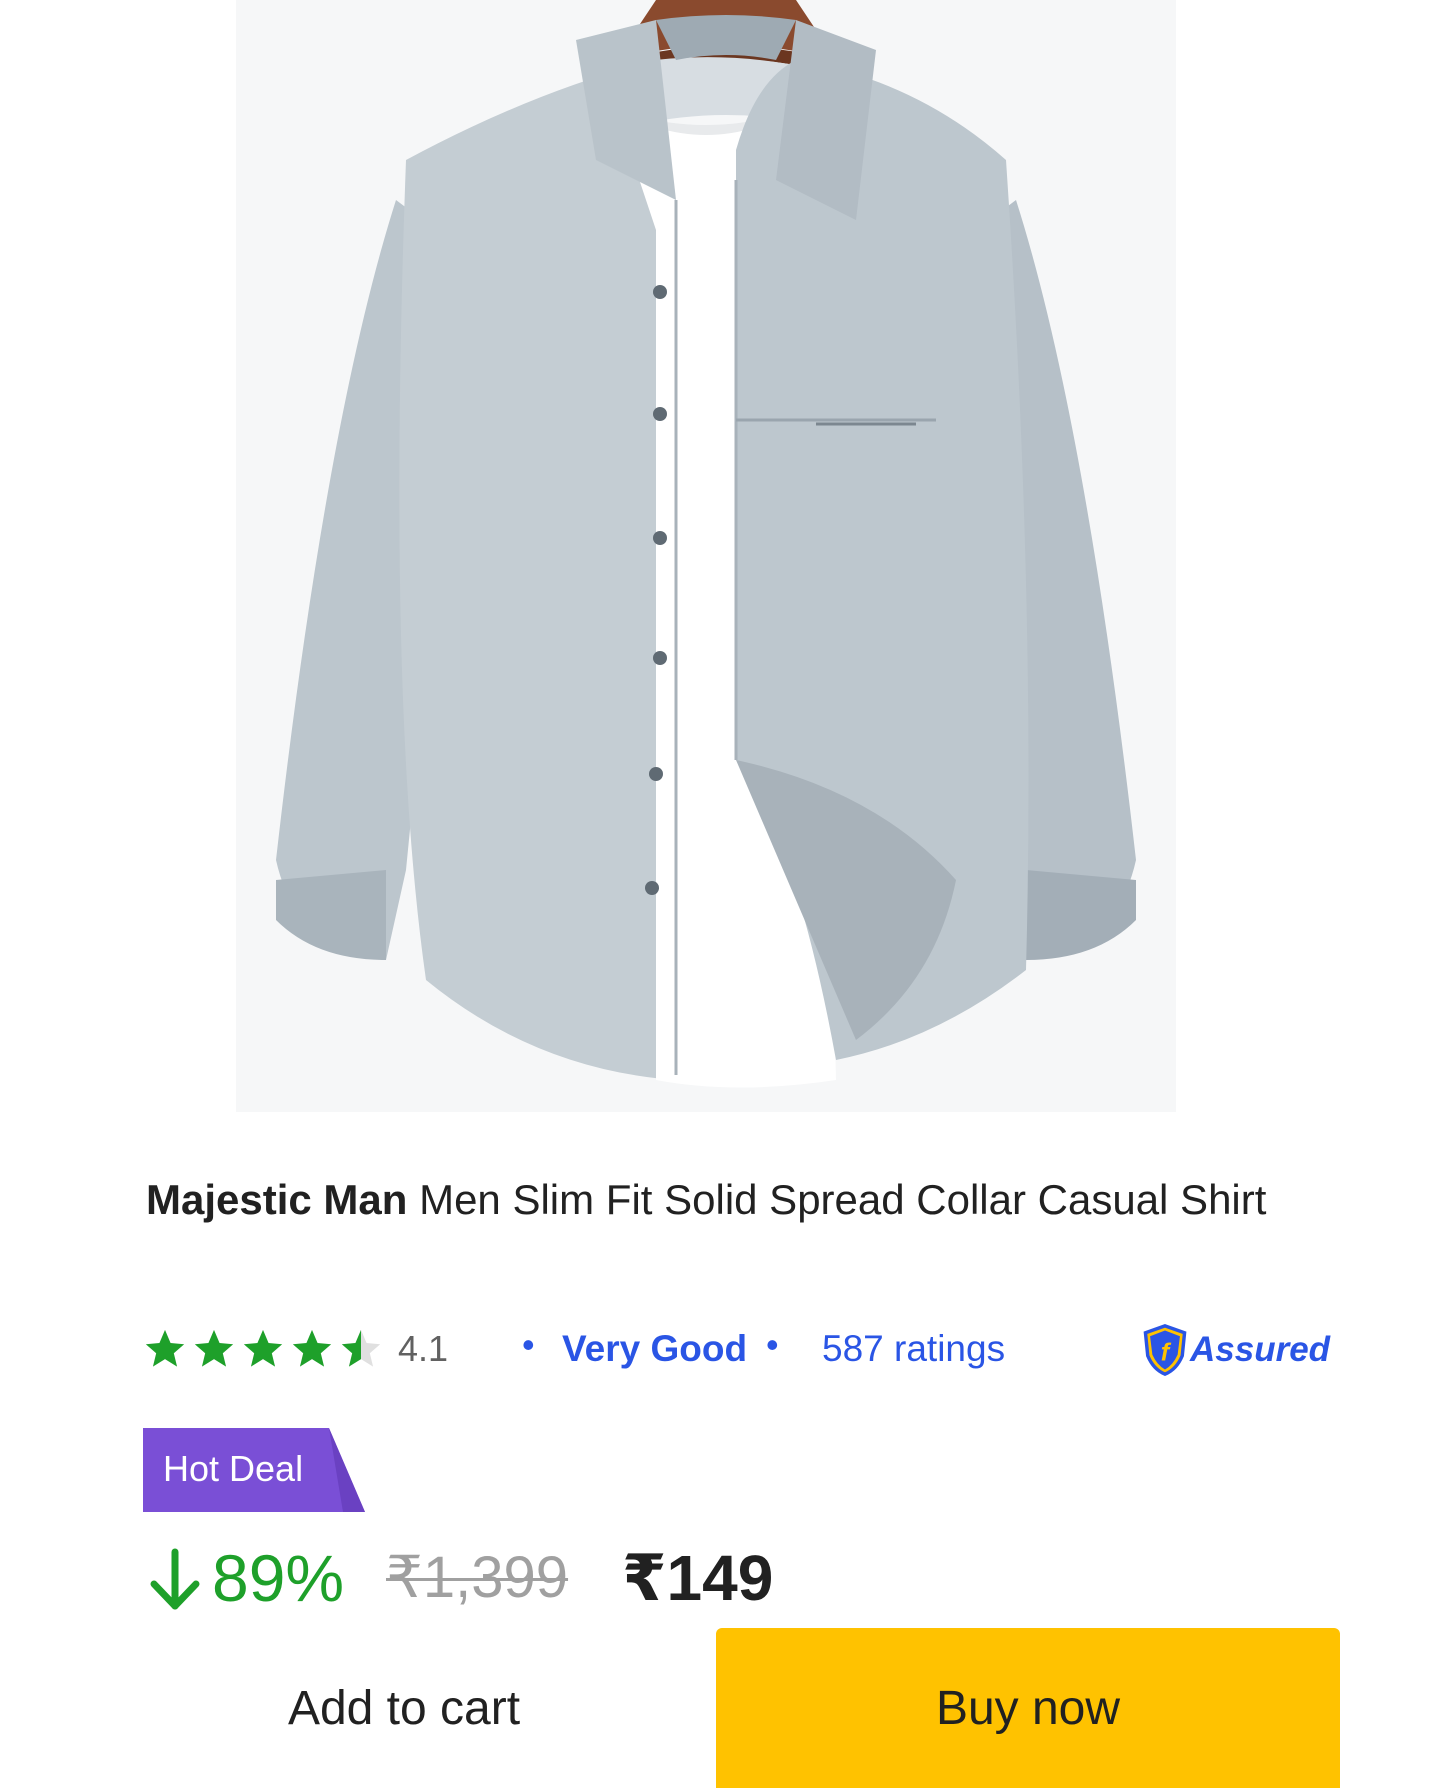 The height and width of the screenshot is (1788, 1440). Describe the element at coordinates (655, 1348) in the screenshot. I see `rating-label: Very Good` at that location.